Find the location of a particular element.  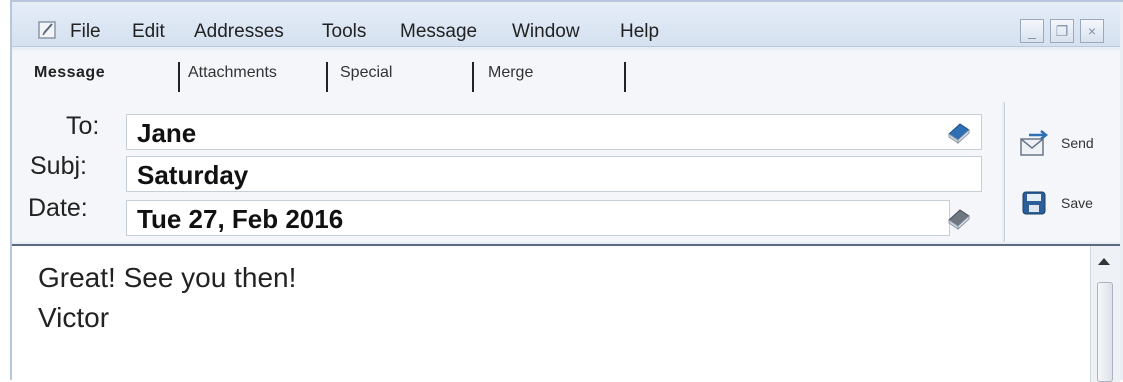

to-field: Jane is located at coordinates (554, 132).